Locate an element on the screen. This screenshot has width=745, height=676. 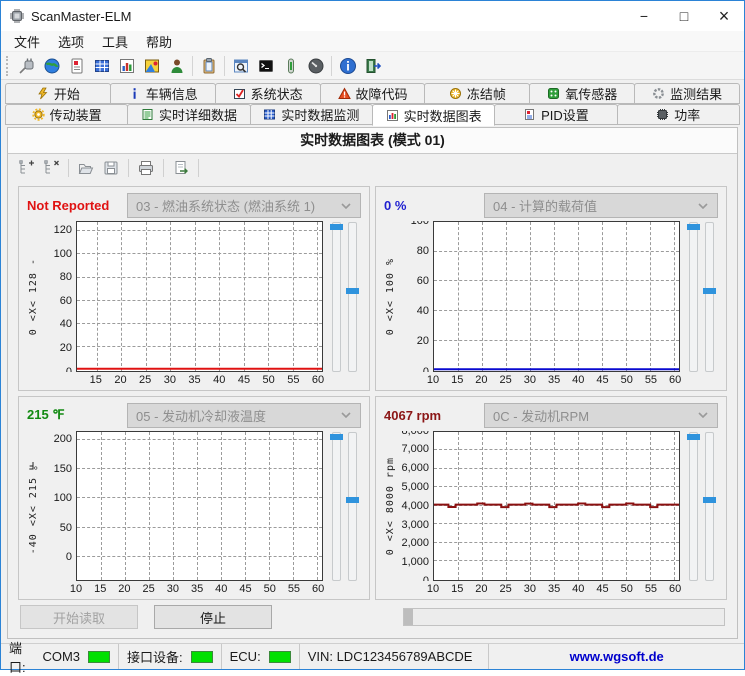
o2-sensor-icon is located at coordinates (554, 93).